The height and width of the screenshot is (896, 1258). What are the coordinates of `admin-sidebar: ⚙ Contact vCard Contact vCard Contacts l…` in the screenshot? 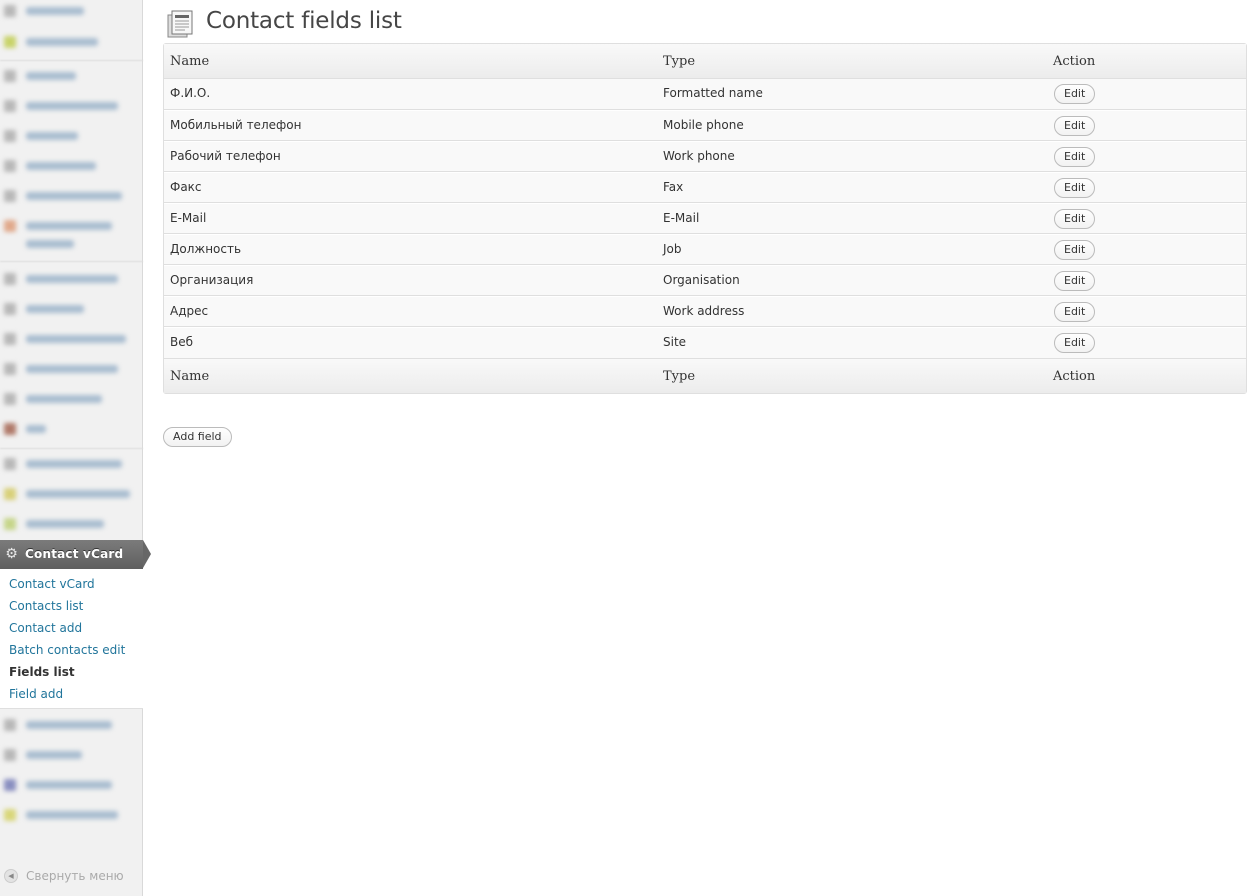 It's located at (75, 448).